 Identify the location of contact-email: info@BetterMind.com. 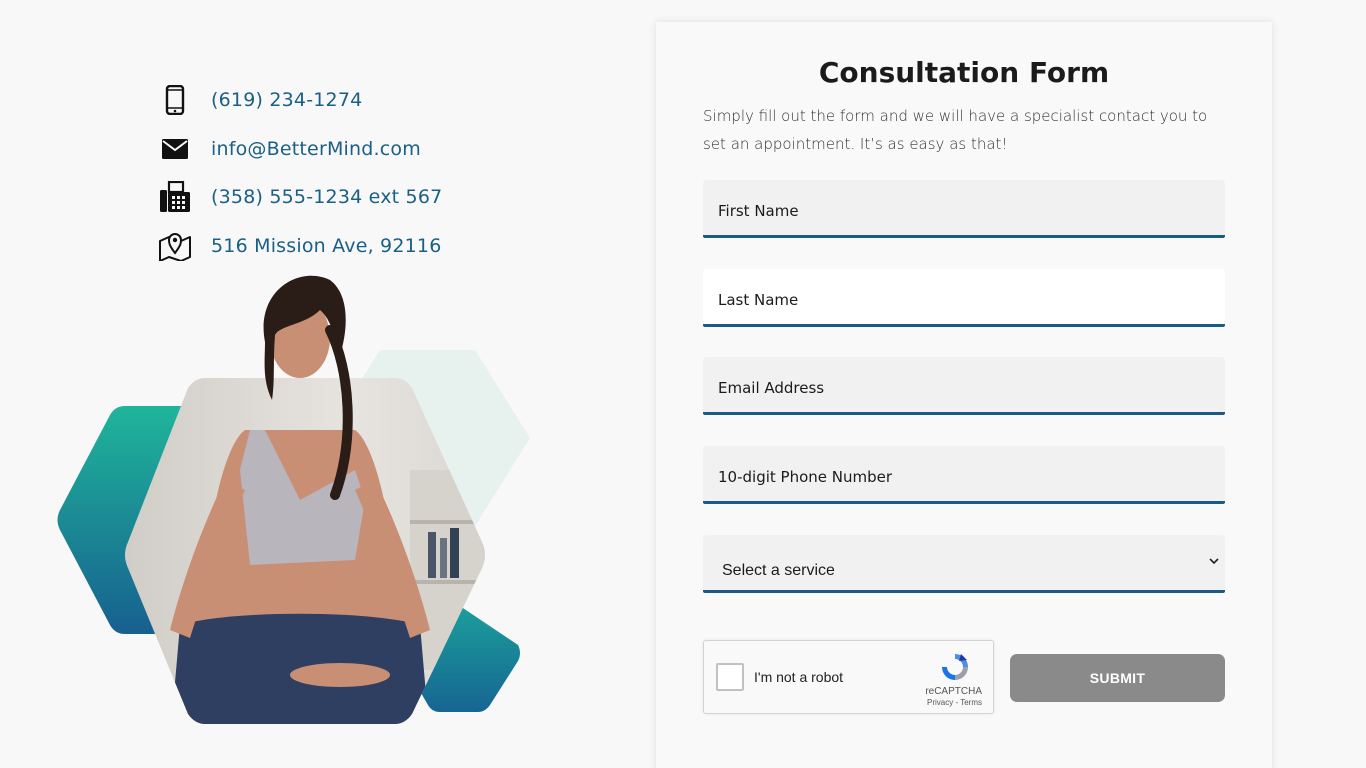
(300, 149).